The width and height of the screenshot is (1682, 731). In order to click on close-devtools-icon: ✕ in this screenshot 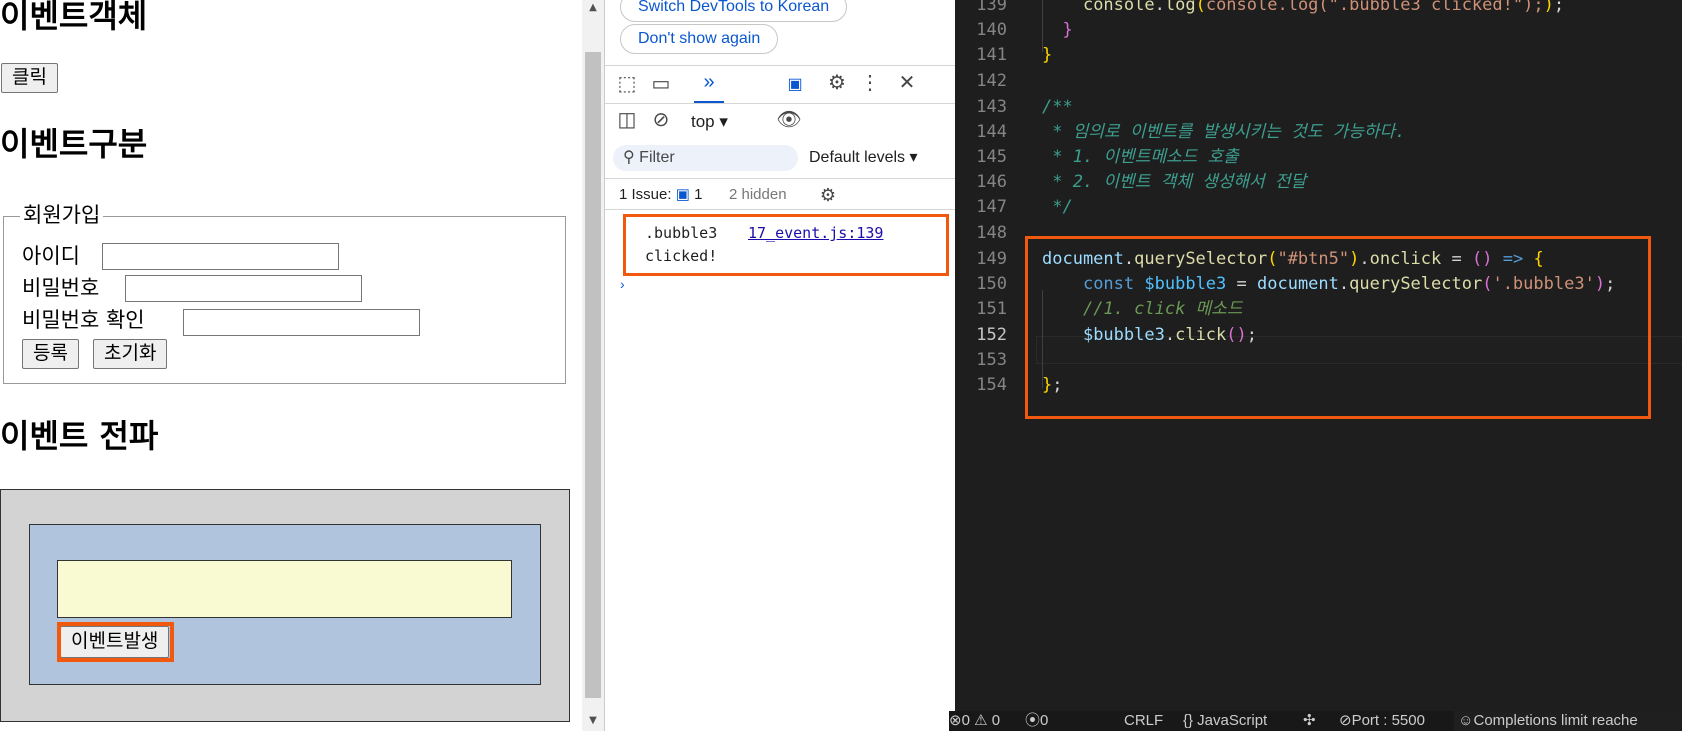, I will do `click(907, 83)`.